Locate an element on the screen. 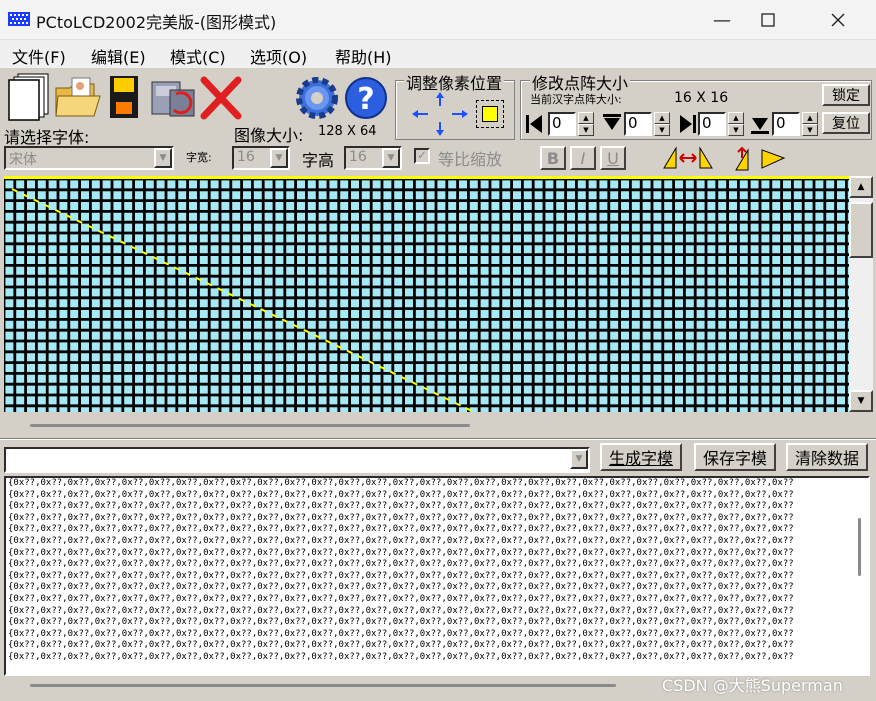 This screenshot has height=701, width=876. save-font-button: 保存字模 is located at coordinates (735, 457).